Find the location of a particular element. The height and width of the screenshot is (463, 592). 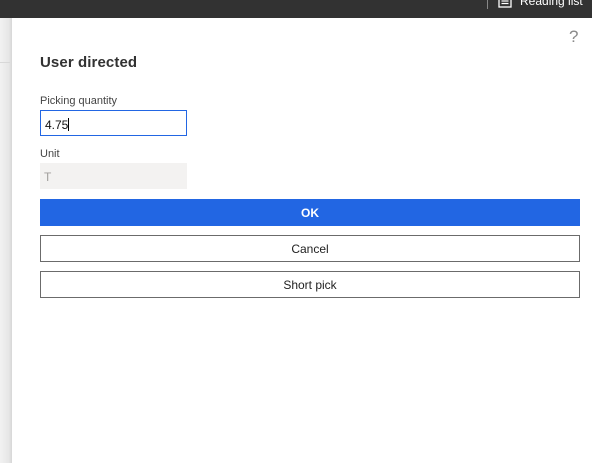

unit-field: T is located at coordinates (113, 176).